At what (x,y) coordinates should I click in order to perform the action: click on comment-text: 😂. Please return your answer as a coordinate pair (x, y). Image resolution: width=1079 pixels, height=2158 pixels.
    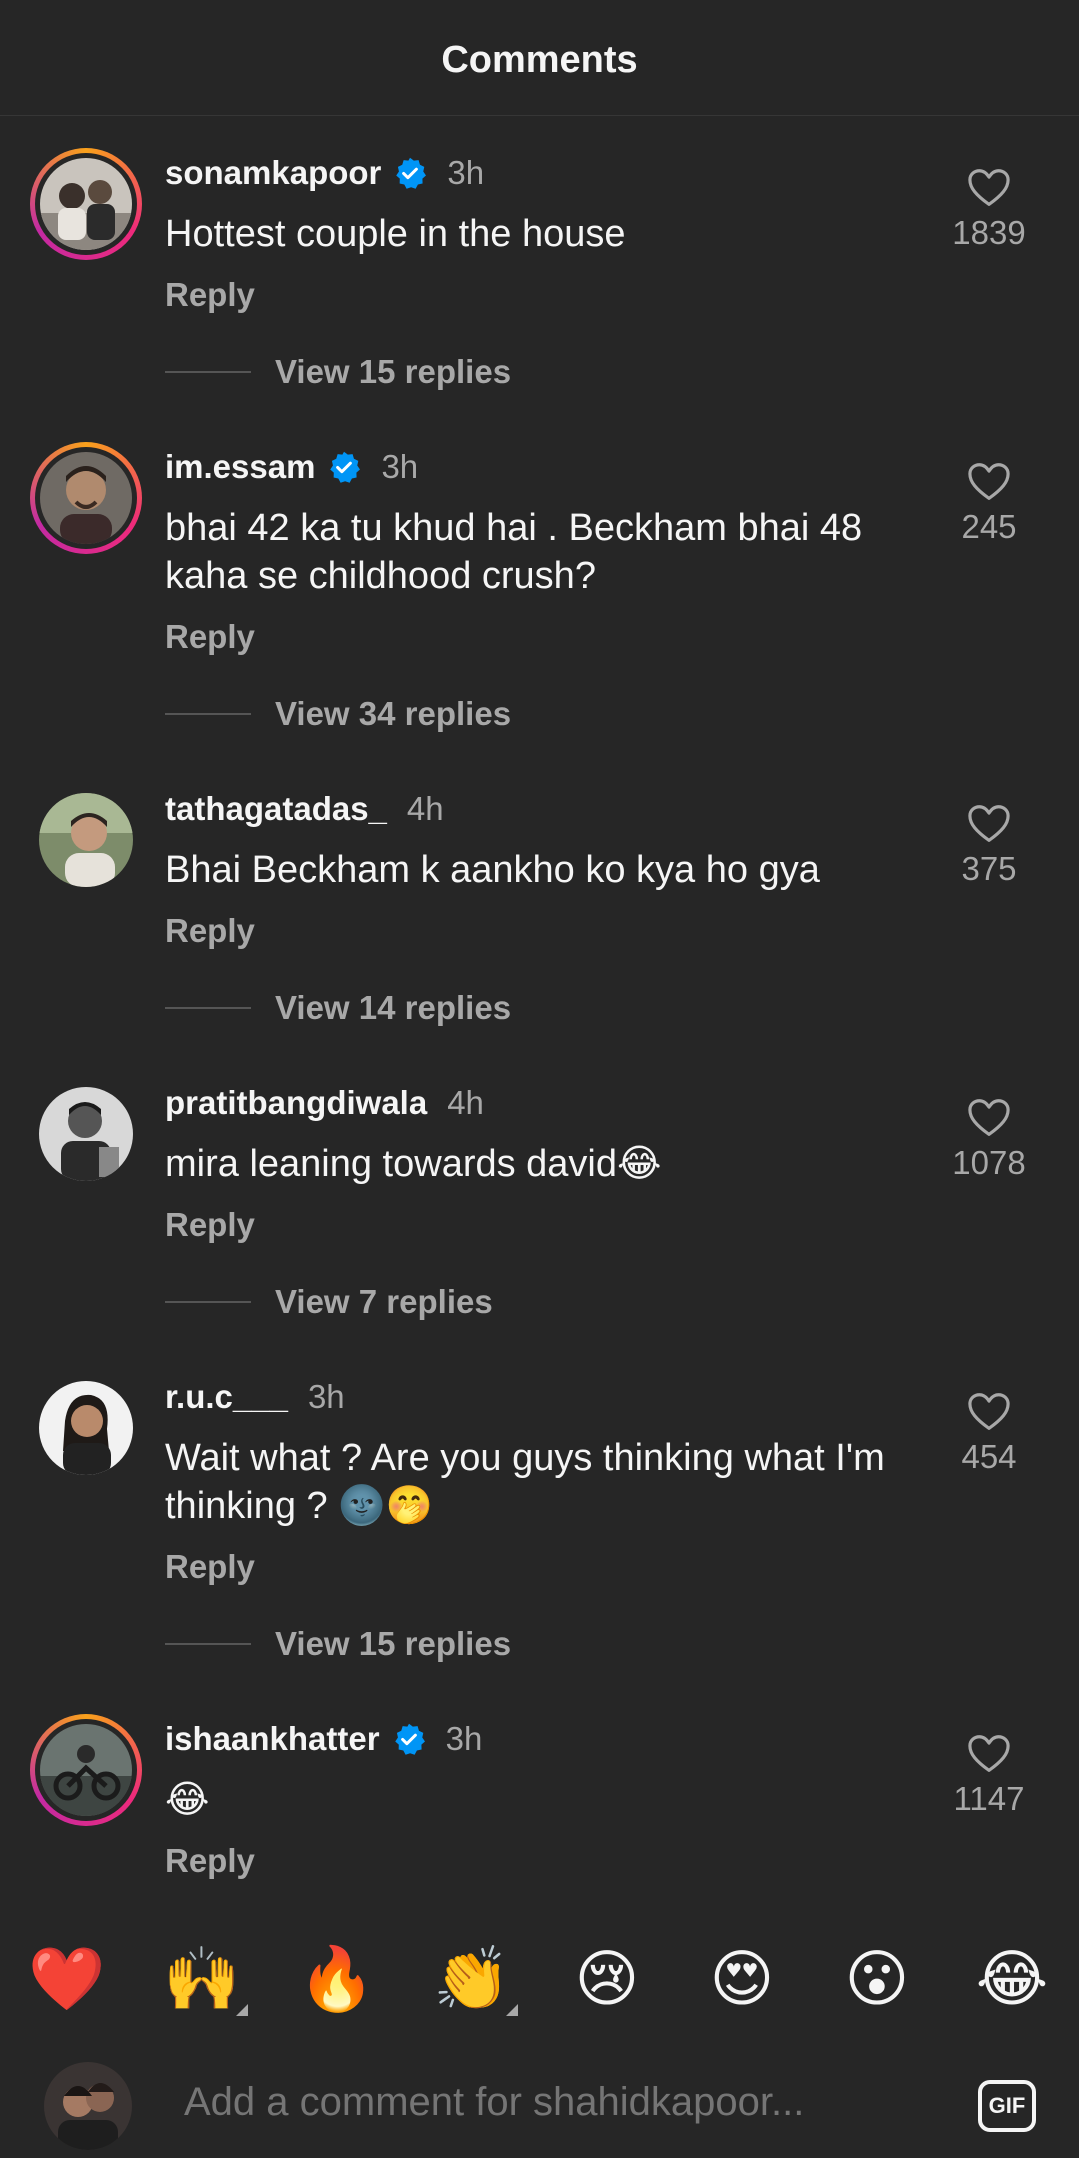
    Looking at the image, I should click on (187, 1800).